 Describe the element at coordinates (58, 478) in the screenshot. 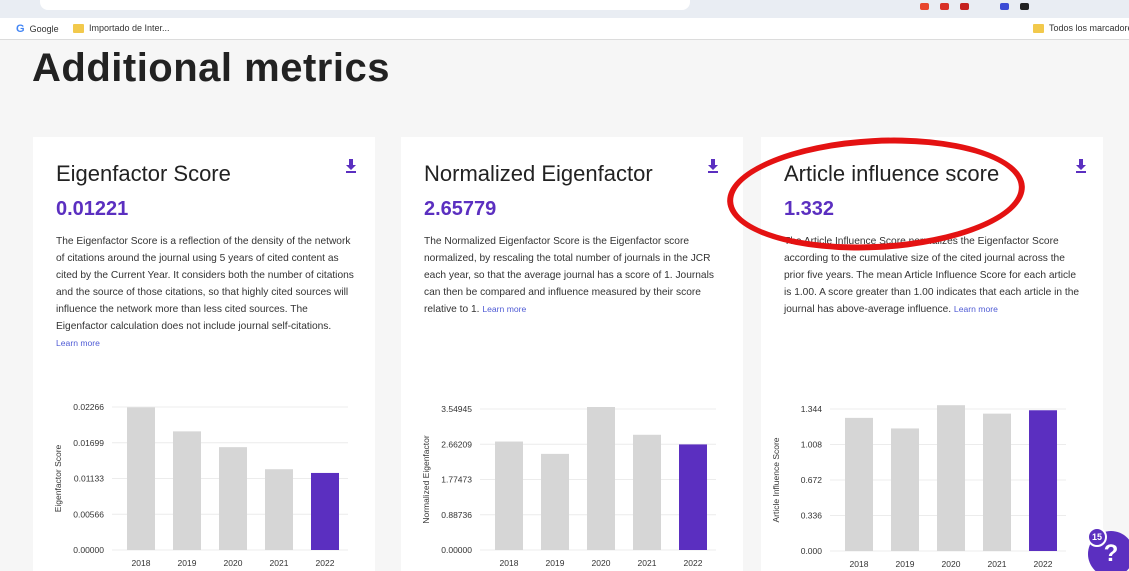

I see `y-axis-label: Eigenfactor Score` at that location.